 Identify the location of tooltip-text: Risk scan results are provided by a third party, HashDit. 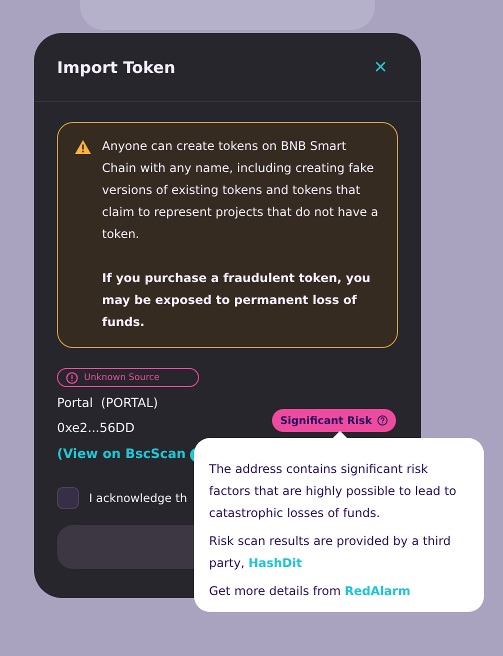
(330, 552).